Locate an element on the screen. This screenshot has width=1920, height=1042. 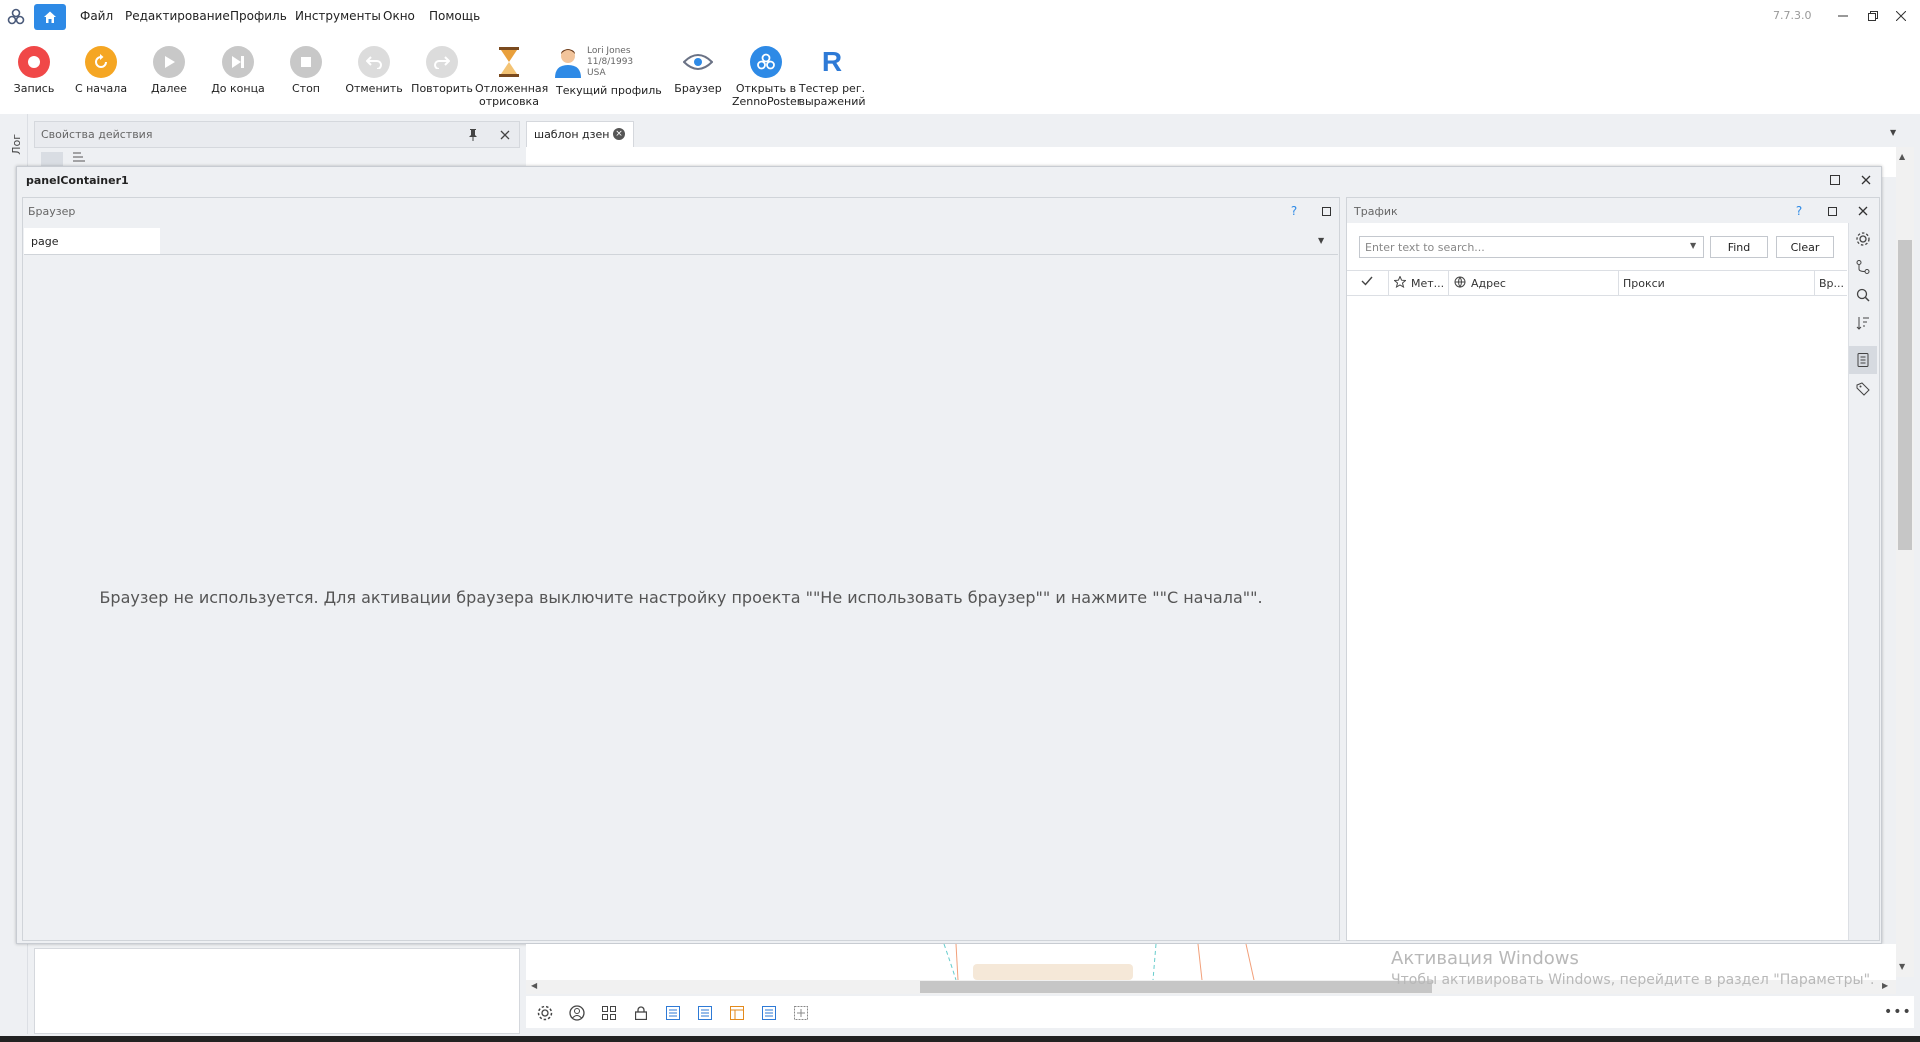
vertical-scroll-thumb is located at coordinates (1905, 395).